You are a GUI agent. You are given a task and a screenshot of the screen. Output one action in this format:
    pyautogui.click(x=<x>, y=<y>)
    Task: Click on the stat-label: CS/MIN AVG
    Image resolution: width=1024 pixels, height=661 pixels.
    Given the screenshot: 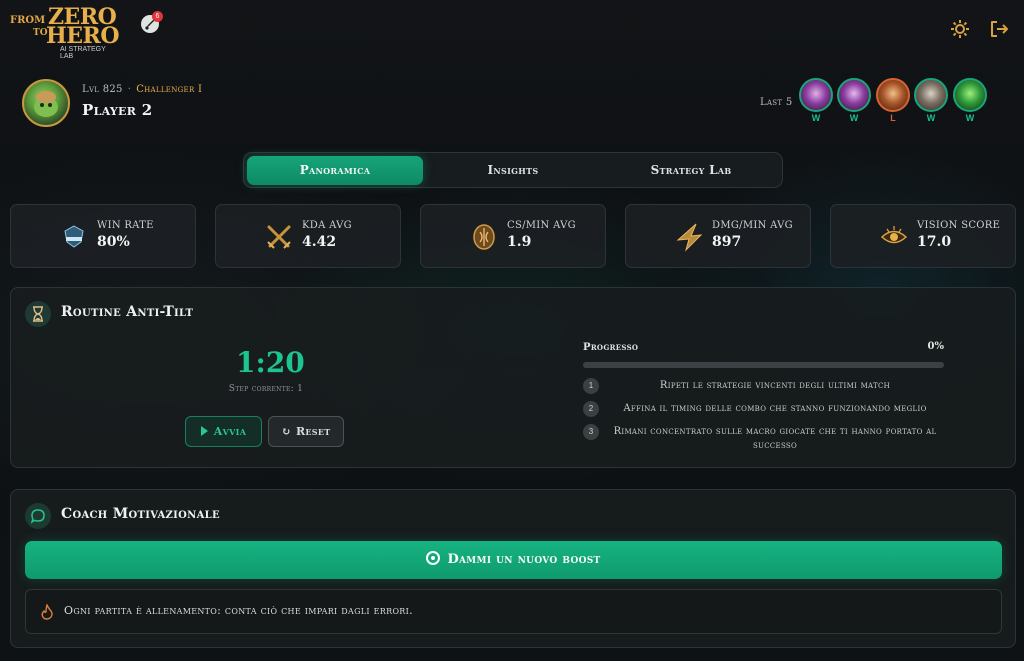 What is the action you would take?
    pyautogui.click(x=541, y=225)
    